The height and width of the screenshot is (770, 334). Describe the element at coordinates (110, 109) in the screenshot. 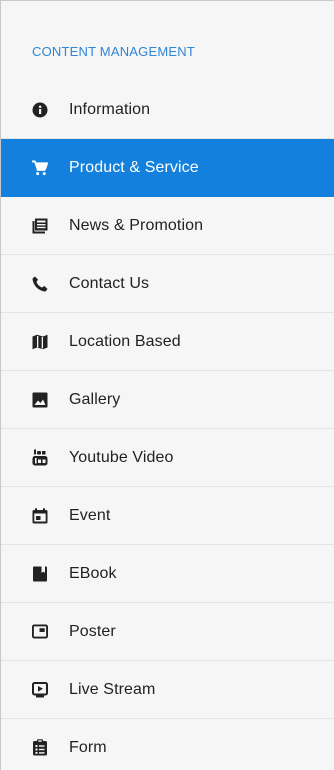

I see `sidebar-item-label: Information` at that location.